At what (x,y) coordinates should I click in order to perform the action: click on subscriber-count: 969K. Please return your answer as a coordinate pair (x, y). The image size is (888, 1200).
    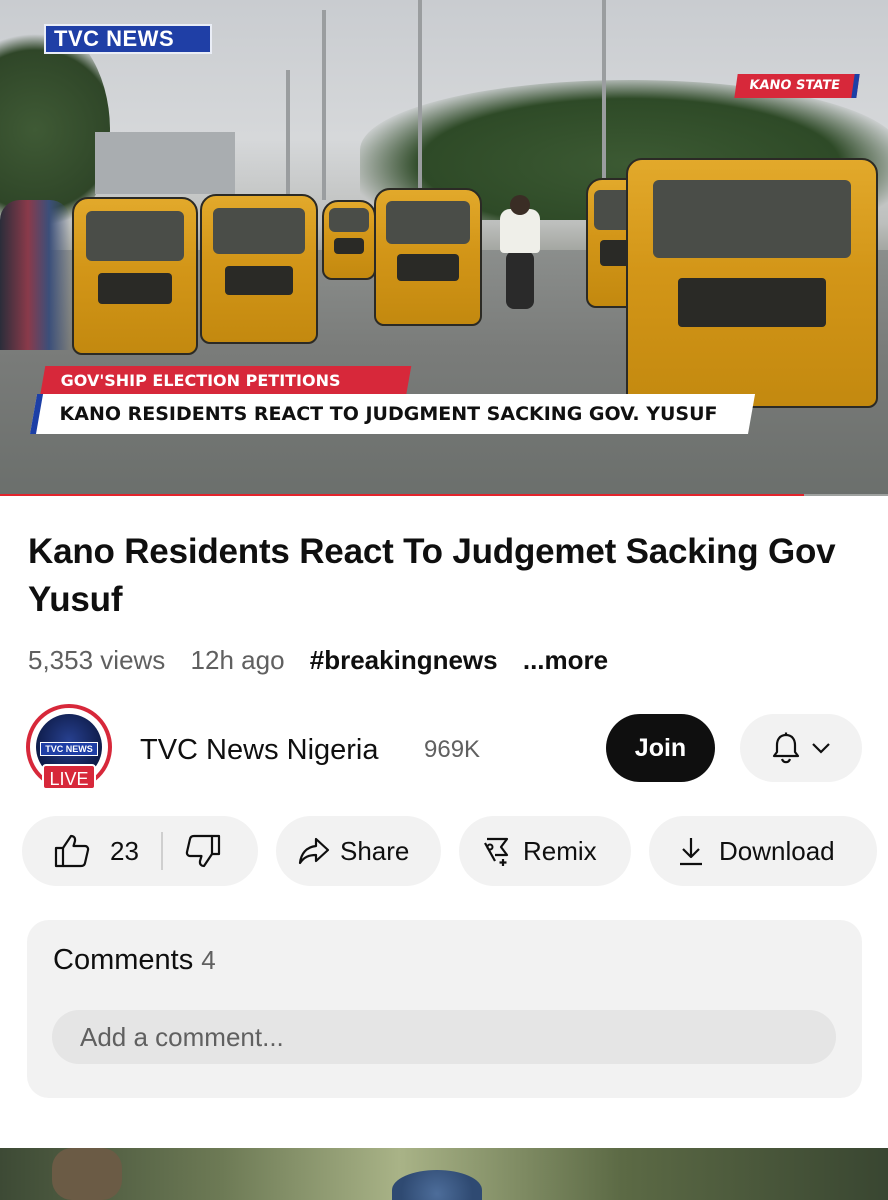
    Looking at the image, I should click on (452, 749).